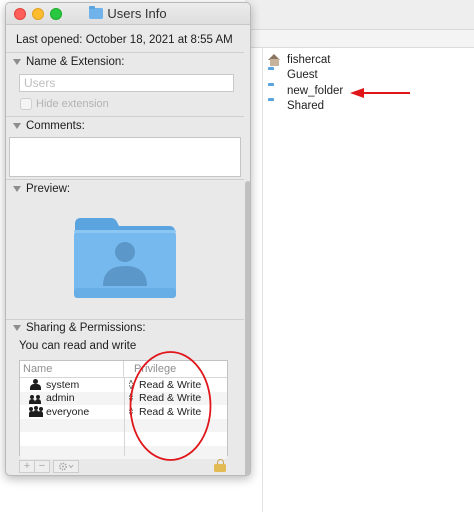  I want to click on hide-extension-option: Hide extension, so click(64, 104).